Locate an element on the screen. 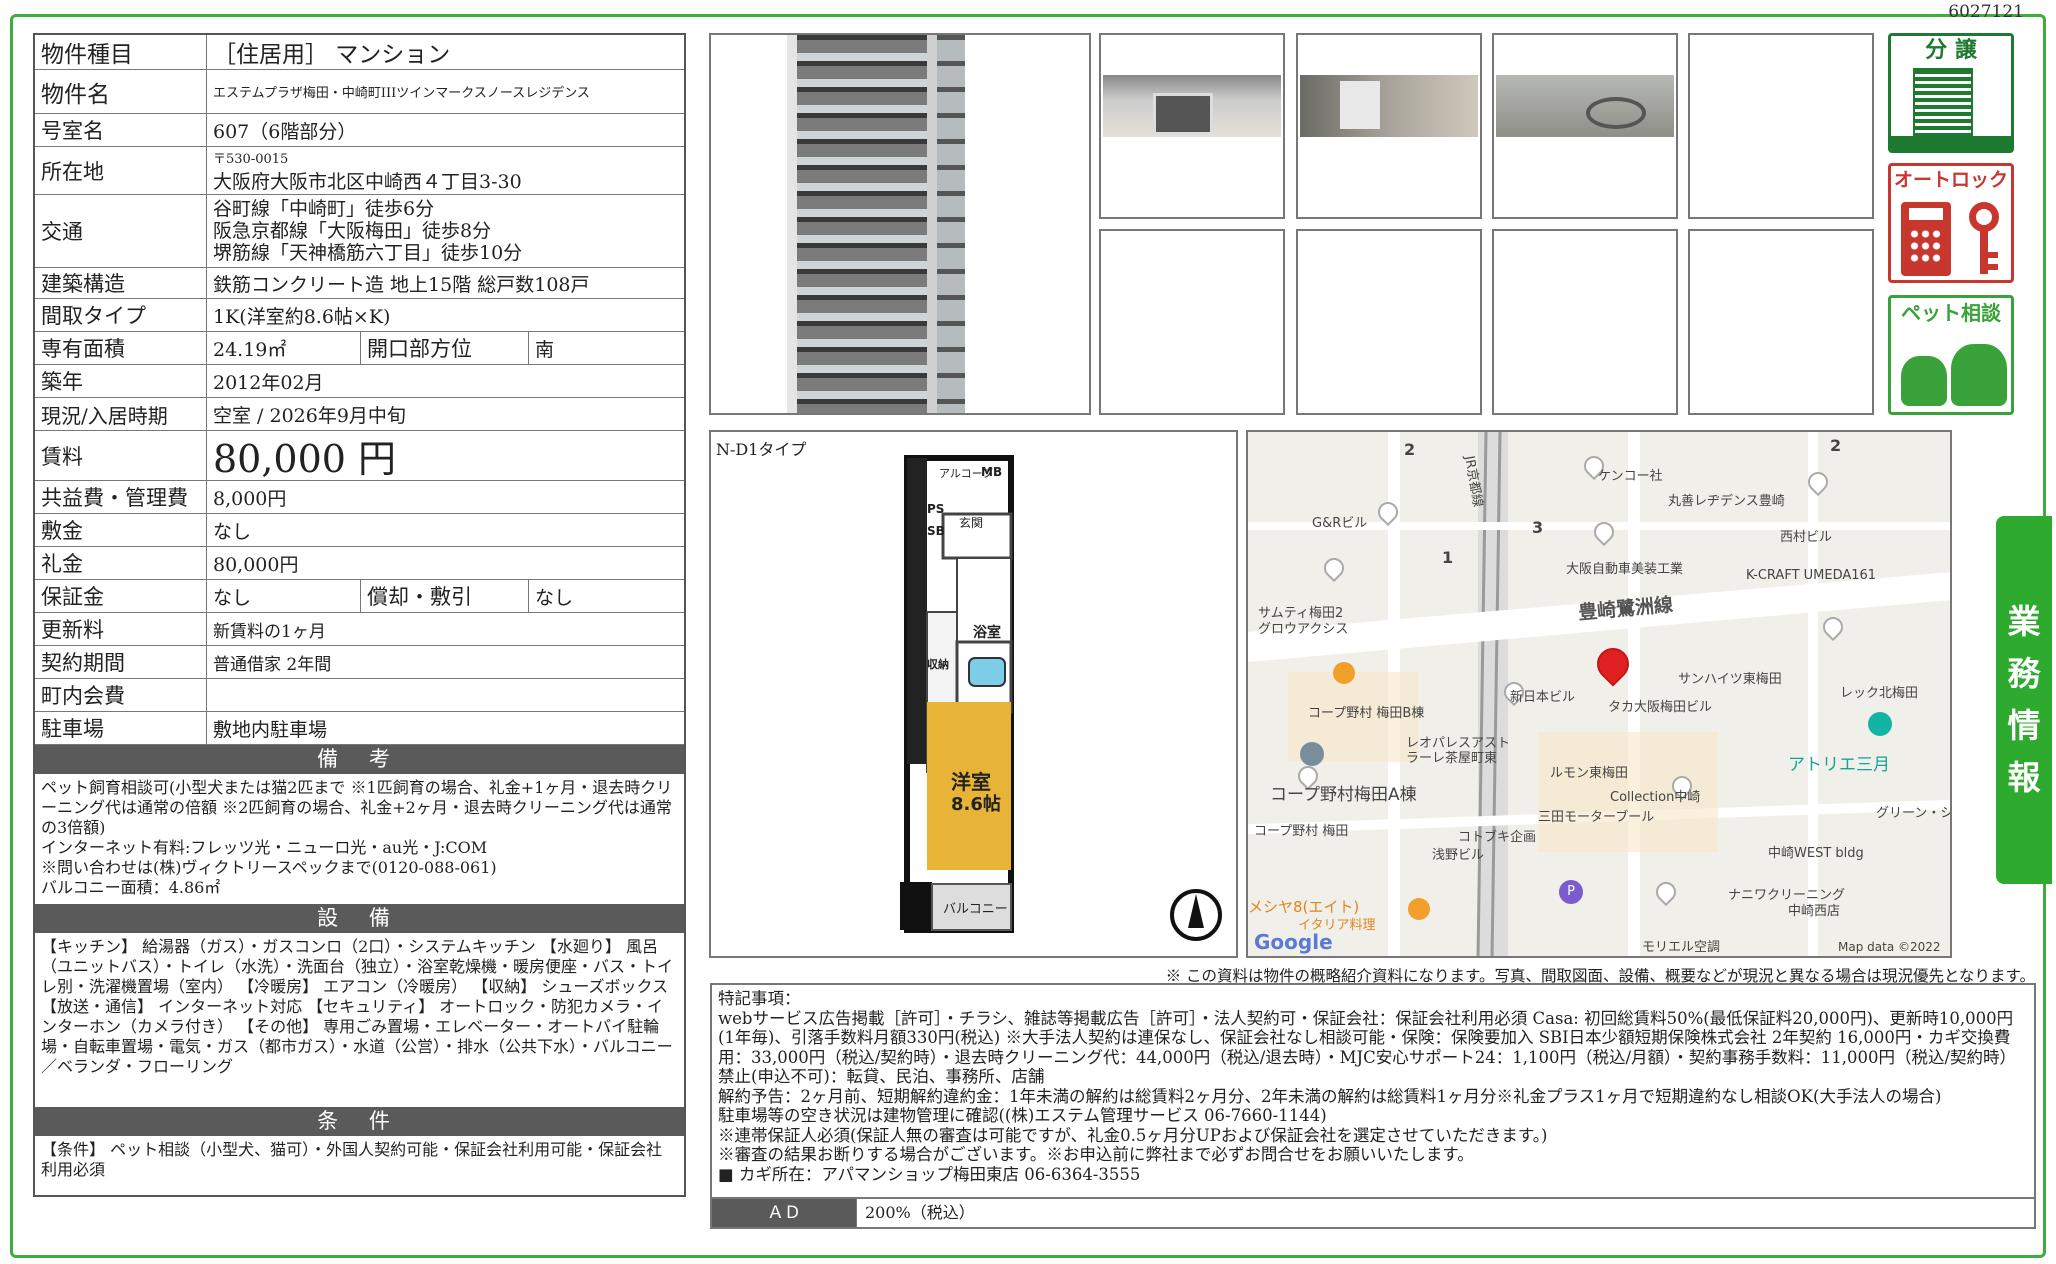 The image size is (2056, 1264). layout-label: 間取タイプ is located at coordinates (121, 315).